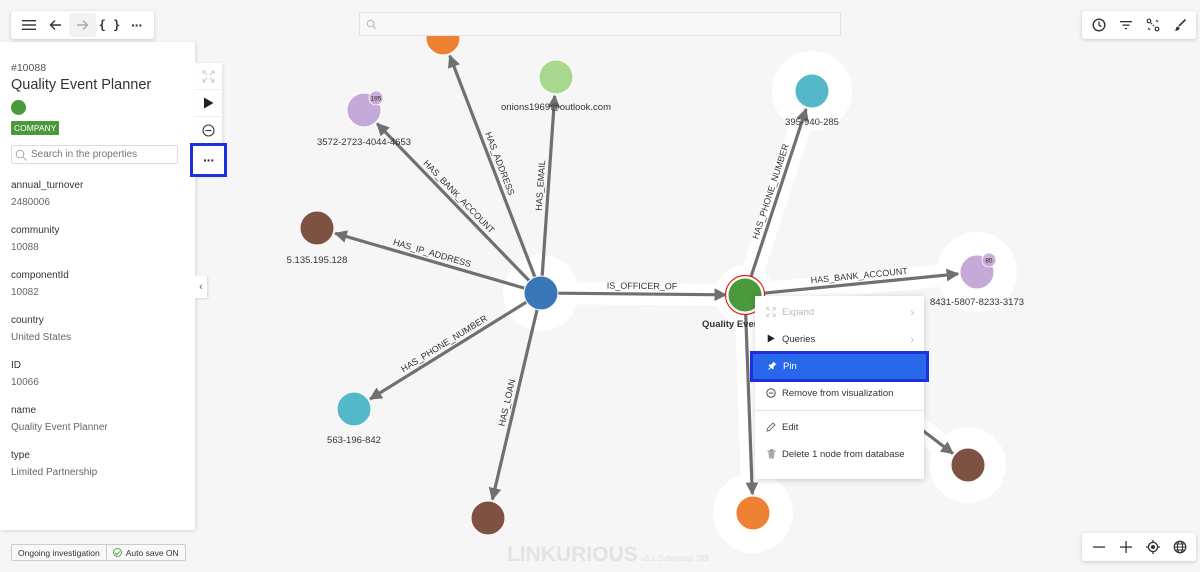 This screenshot has width=1200, height=572. Describe the element at coordinates (24, 410) in the screenshot. I see `property-key: name` at that location.